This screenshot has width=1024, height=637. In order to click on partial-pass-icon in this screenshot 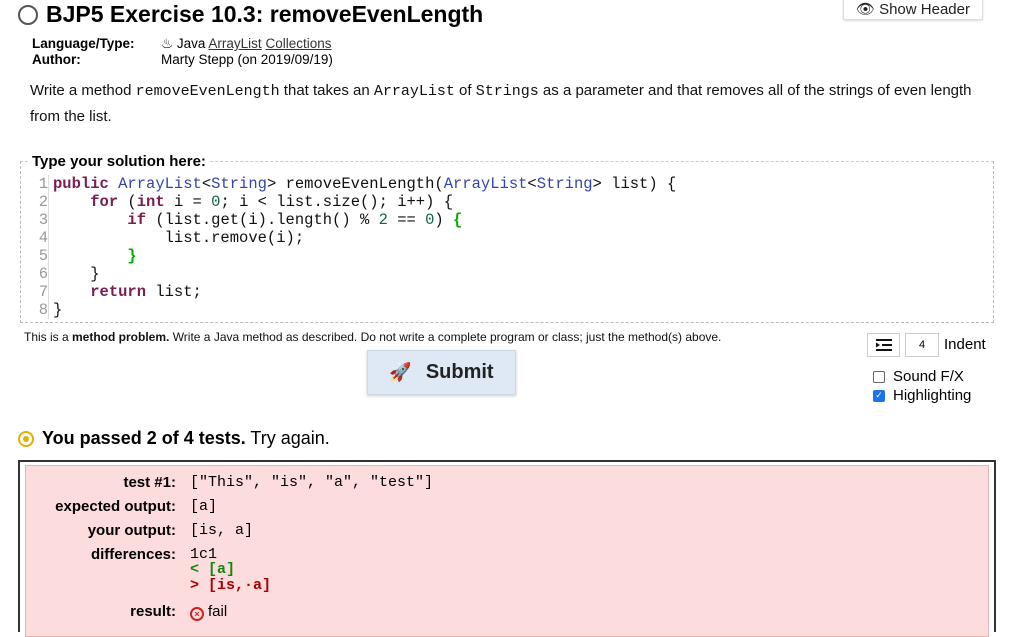, I will do `click(26, 438)`.